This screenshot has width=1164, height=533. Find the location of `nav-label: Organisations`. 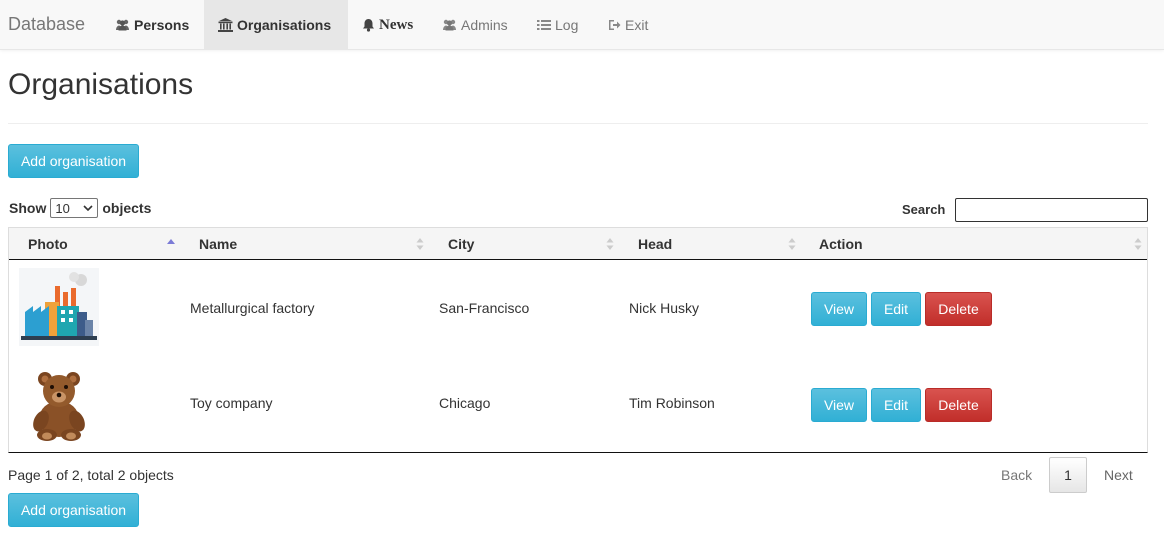

nav-label: Organisations is located at coordinates (284, 25).